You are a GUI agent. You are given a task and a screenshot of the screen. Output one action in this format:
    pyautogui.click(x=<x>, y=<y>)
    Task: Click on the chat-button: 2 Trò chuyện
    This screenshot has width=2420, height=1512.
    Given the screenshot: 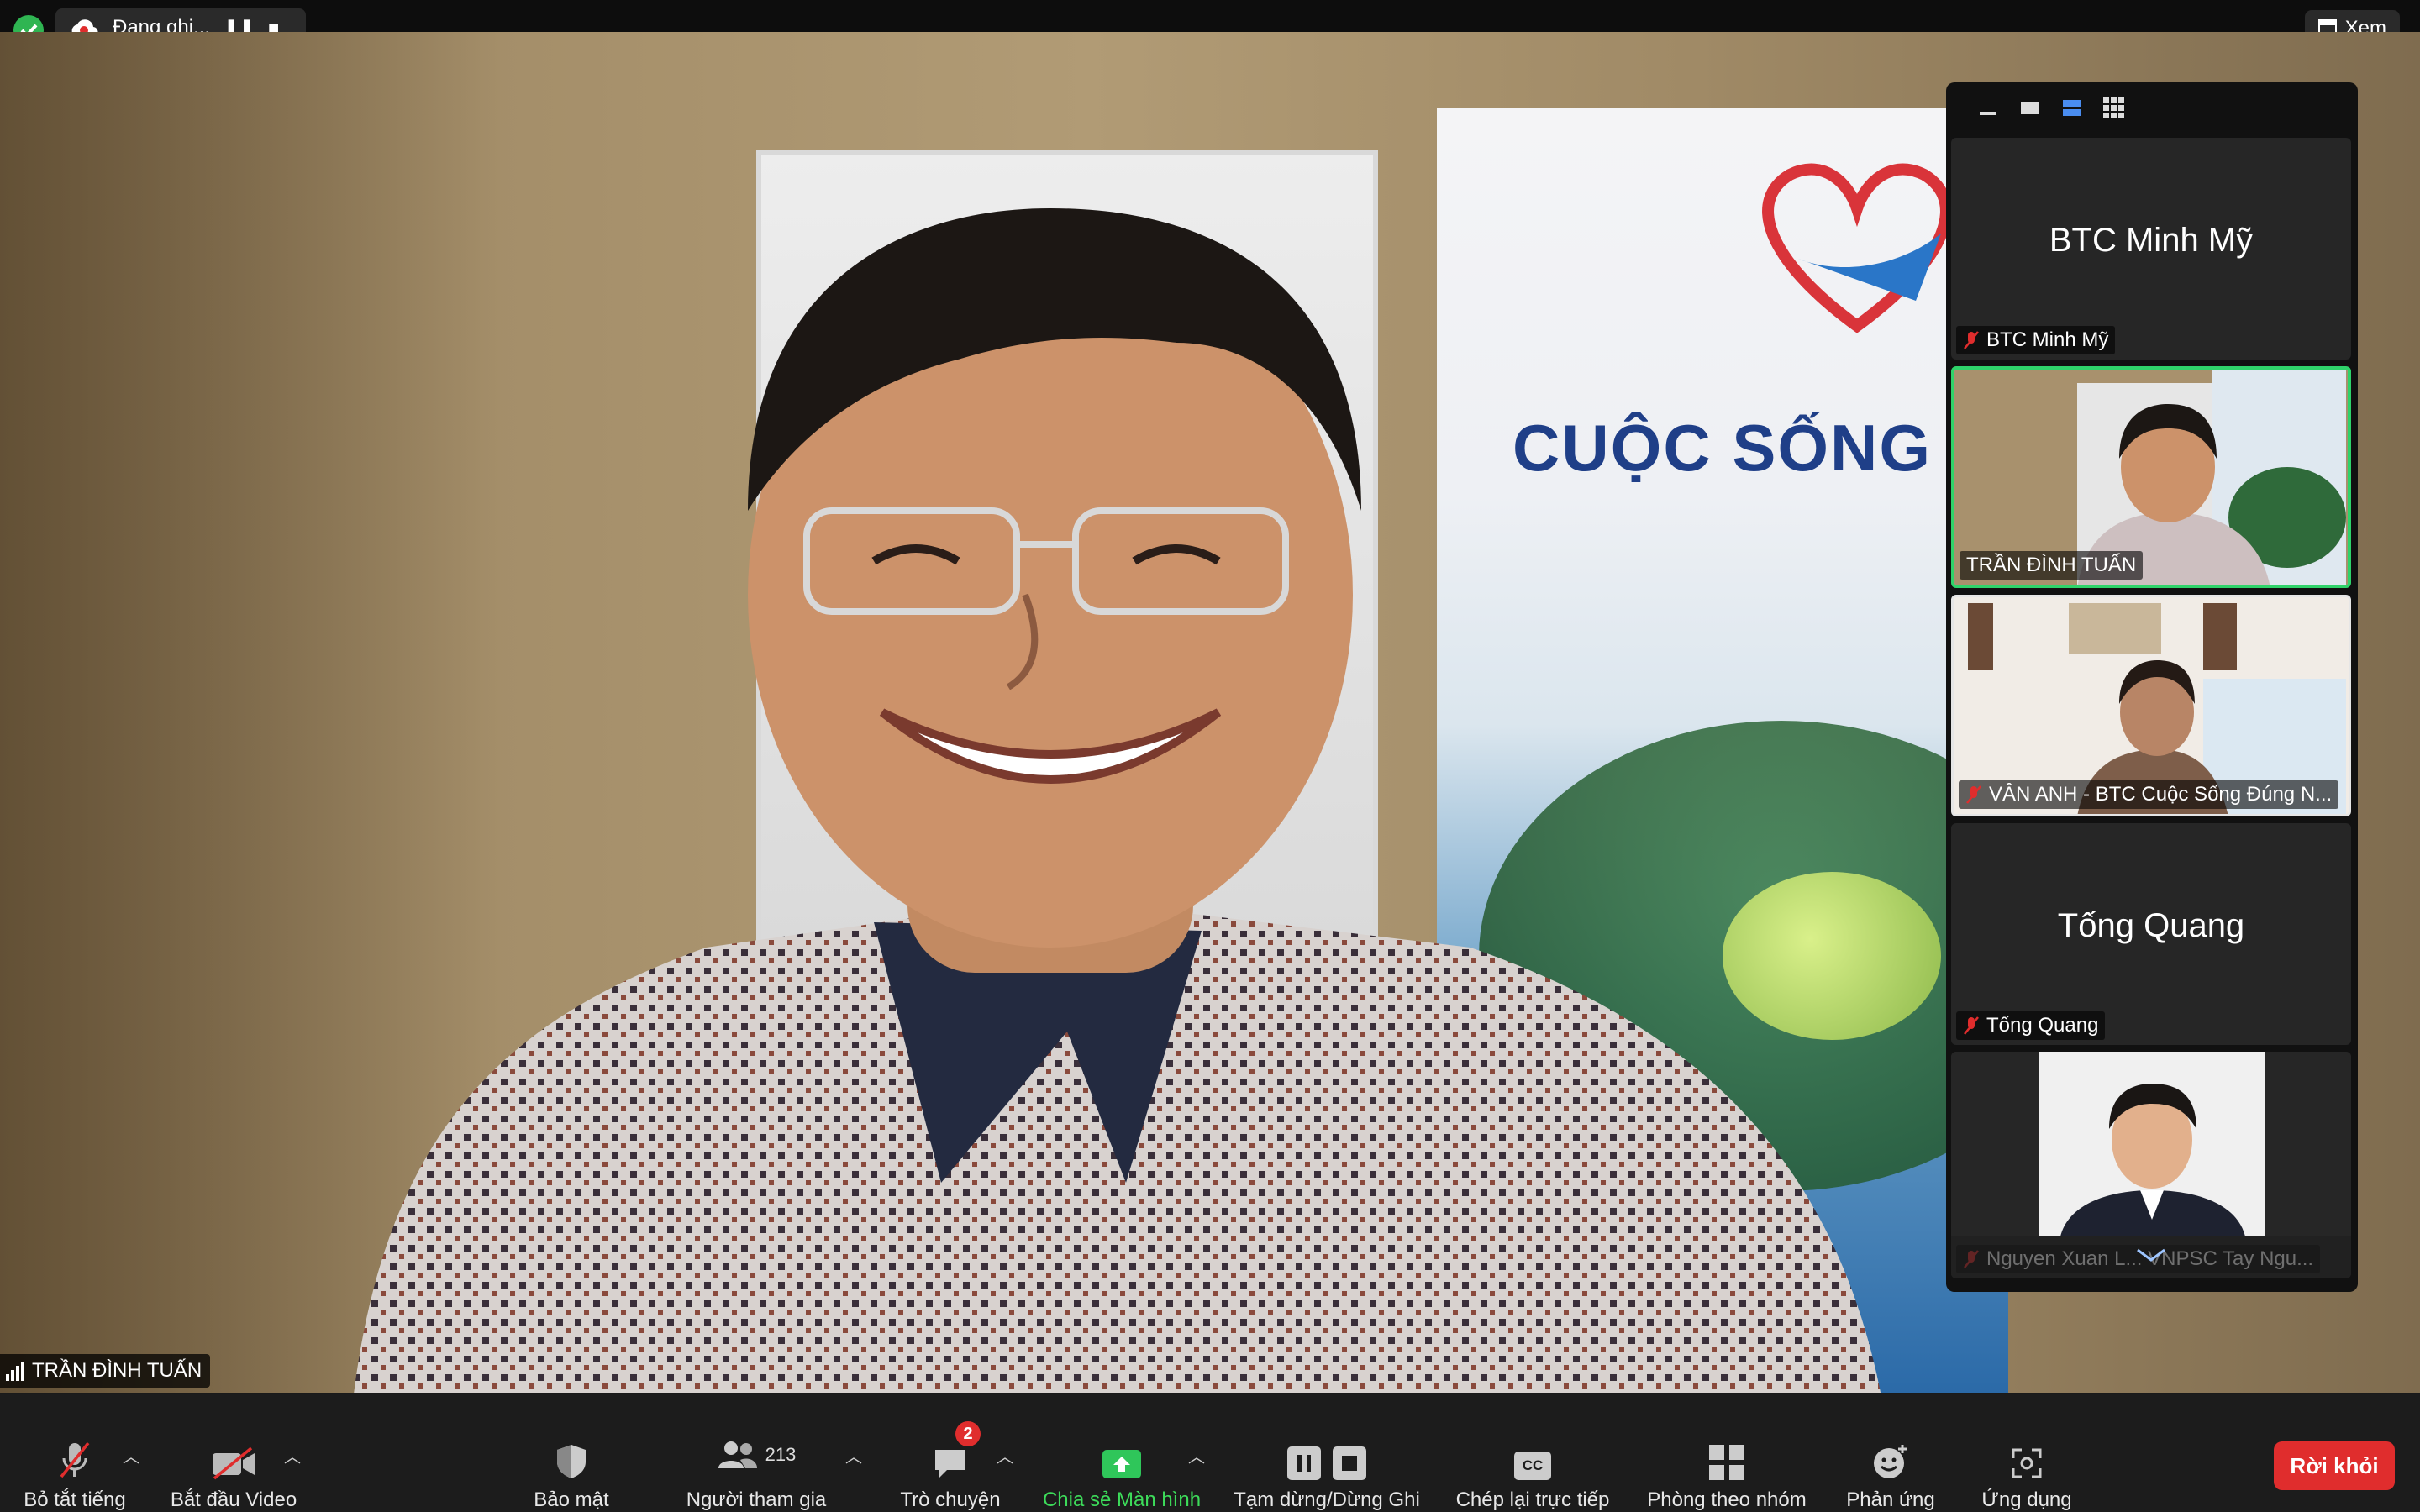 What is the action you would take?
    pyautogui.click(x=950, y=1453)
    